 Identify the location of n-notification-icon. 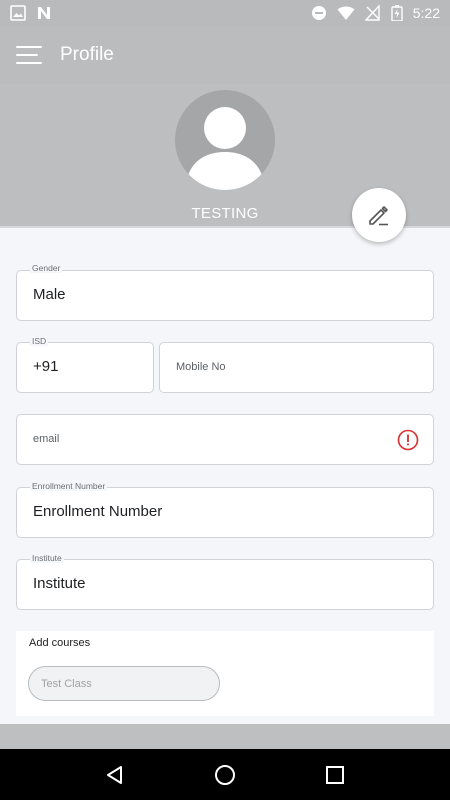
(44, 13).